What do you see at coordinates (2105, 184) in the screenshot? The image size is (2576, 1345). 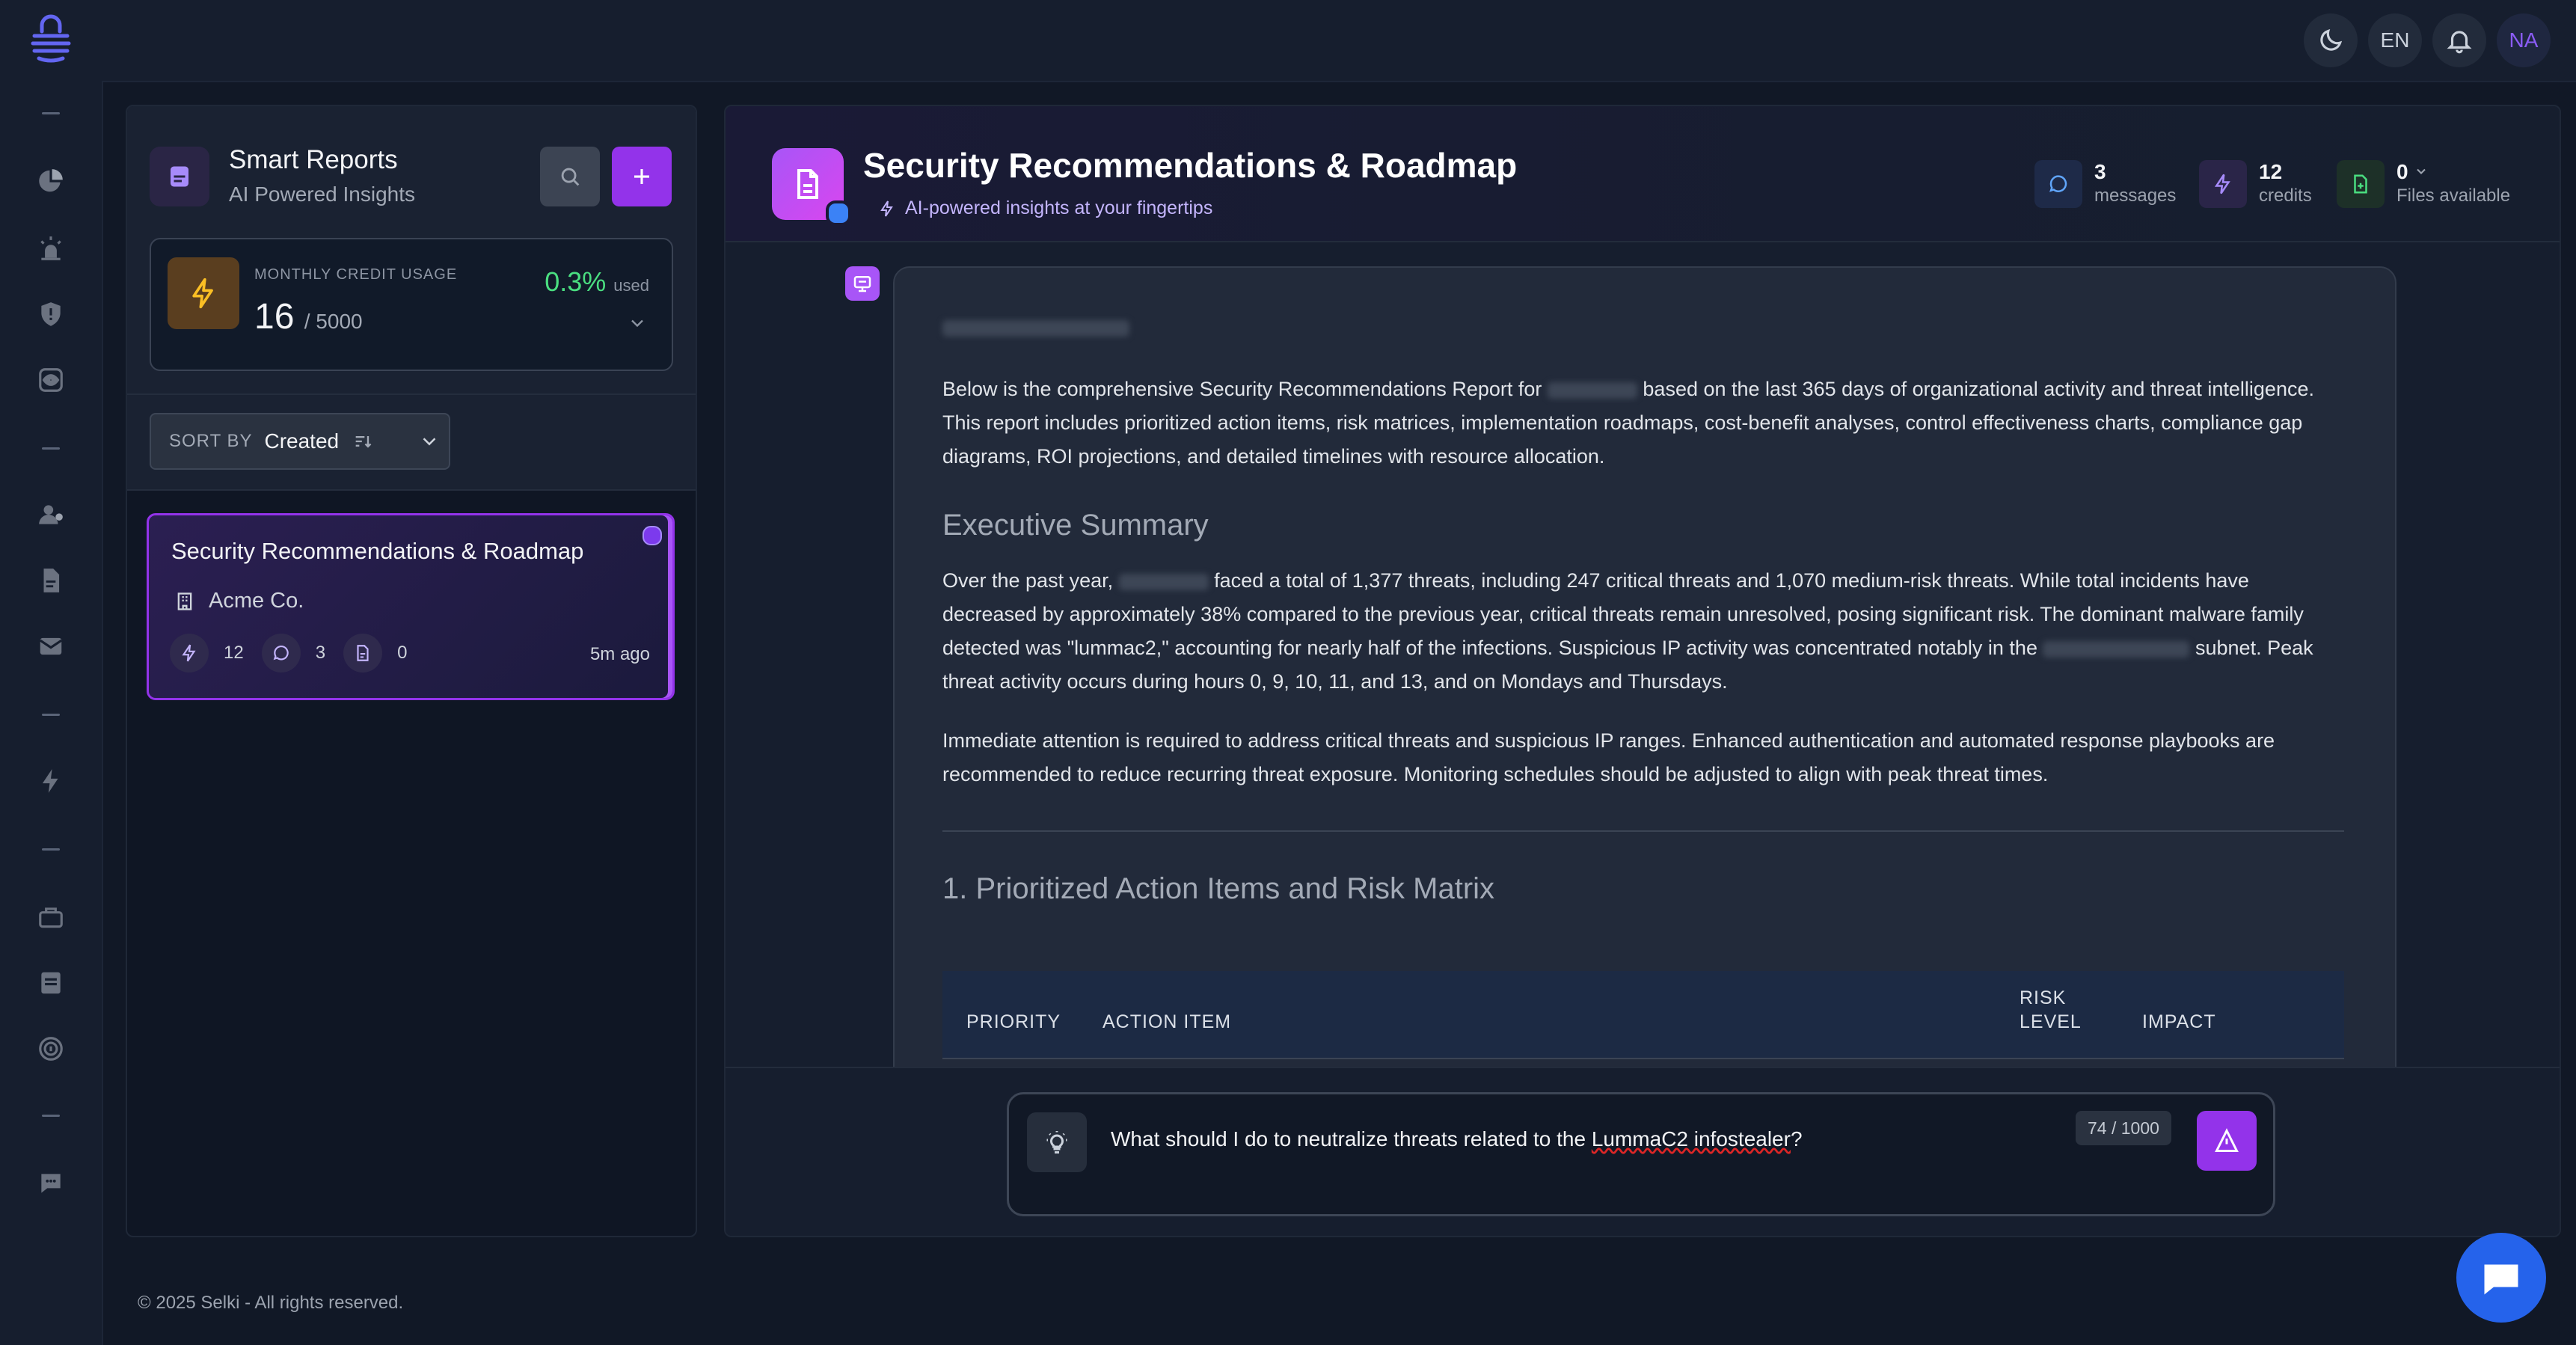 I see `messages-stat: 3 messages` at bounding box center [2105, 184].